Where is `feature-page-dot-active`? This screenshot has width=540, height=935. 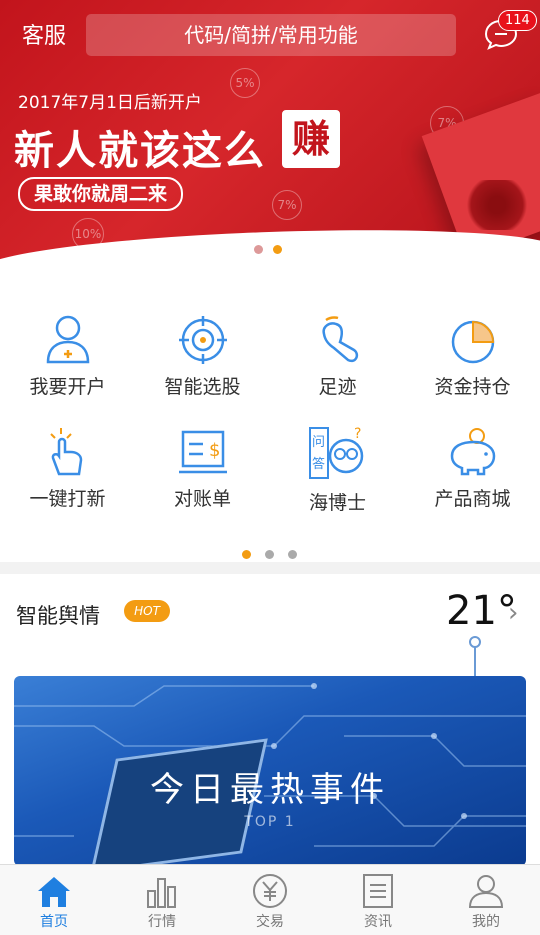
feature-page-dot-active is located at coordinates (246, 554).